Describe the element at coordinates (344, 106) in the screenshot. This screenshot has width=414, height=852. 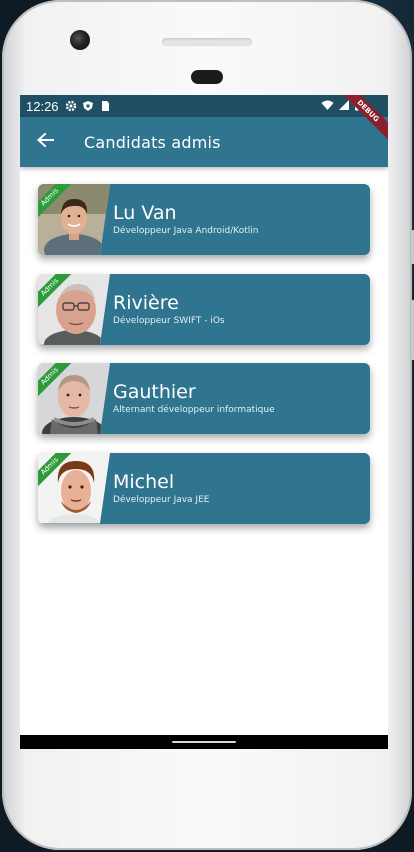
I see `signal-icon` at that location.